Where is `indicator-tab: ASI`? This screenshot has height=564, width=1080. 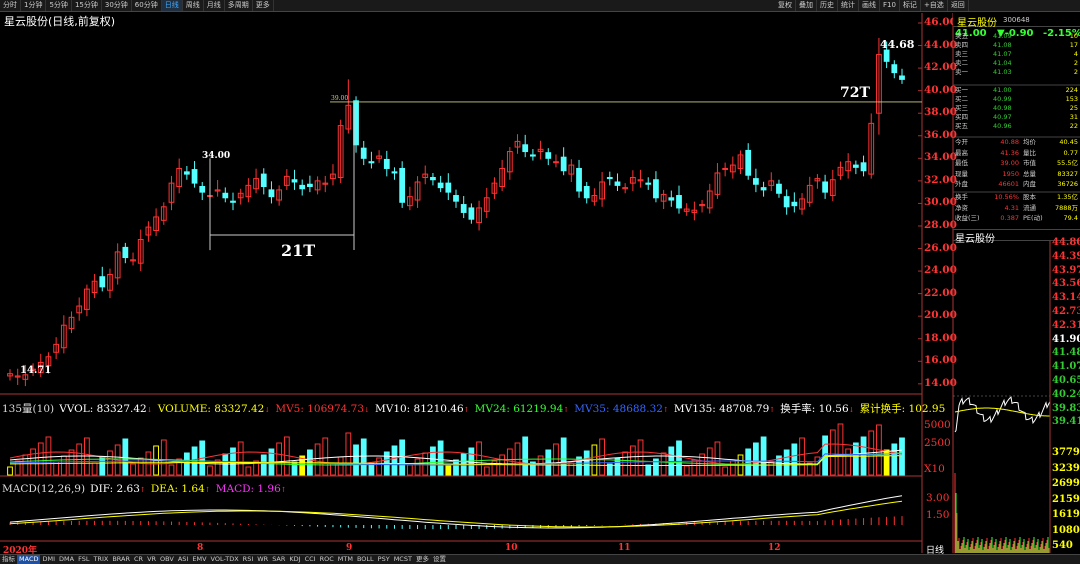
indicator-tab: ASI is located at coordinates (183, 559).